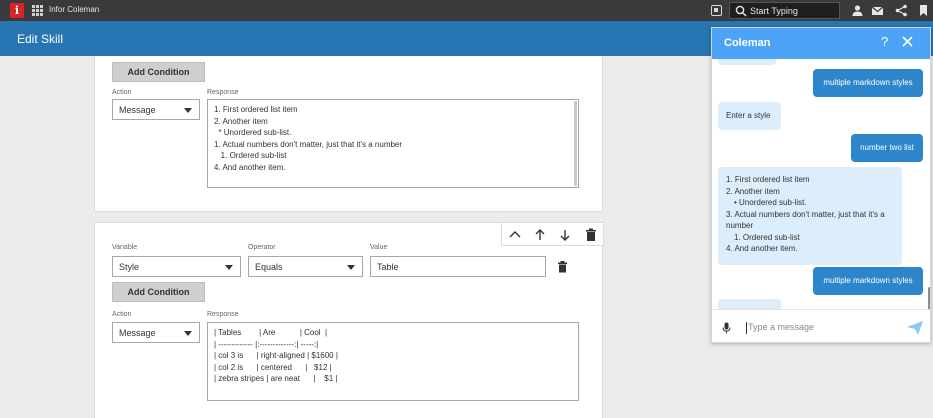  I want to click on top-bar: i Infor Coleman Start Typing, so click(466, 10).